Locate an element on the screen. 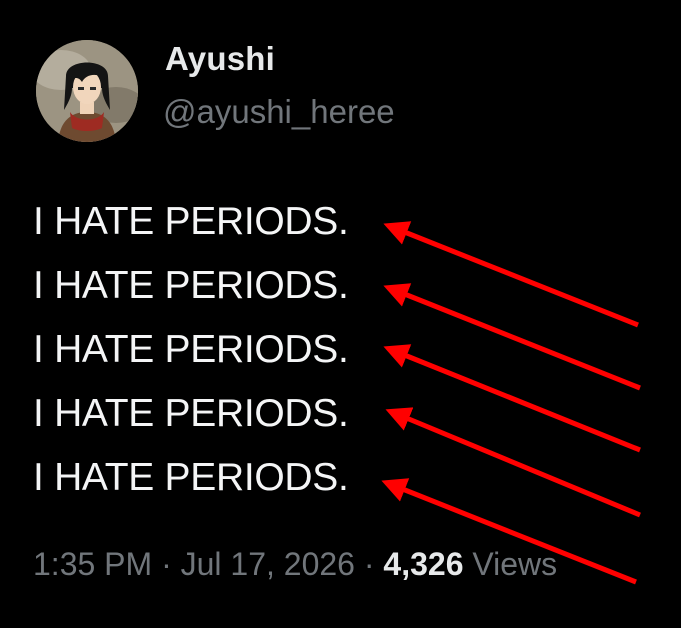 The width and height of the screenshot is (681, 628). display-name: Ayushi is located at coordinates (220, 59).